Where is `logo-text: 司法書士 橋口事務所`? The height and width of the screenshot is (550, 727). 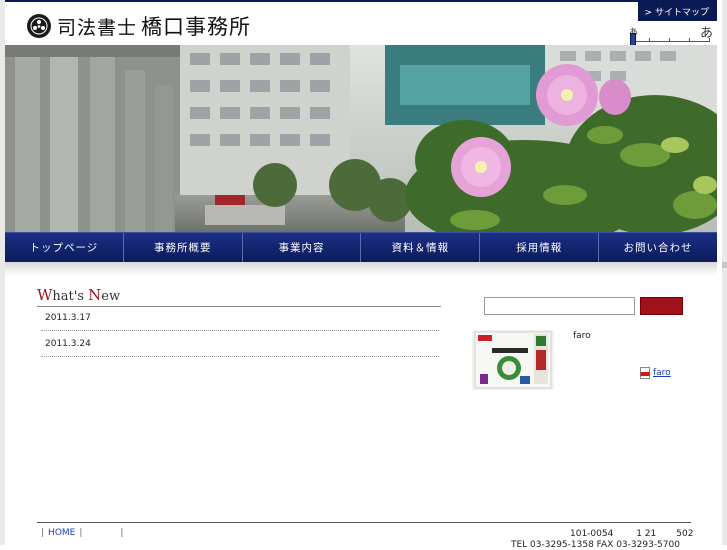
logo-text: 司法書士 橋口事務所 is located at coordinates (154, 26).